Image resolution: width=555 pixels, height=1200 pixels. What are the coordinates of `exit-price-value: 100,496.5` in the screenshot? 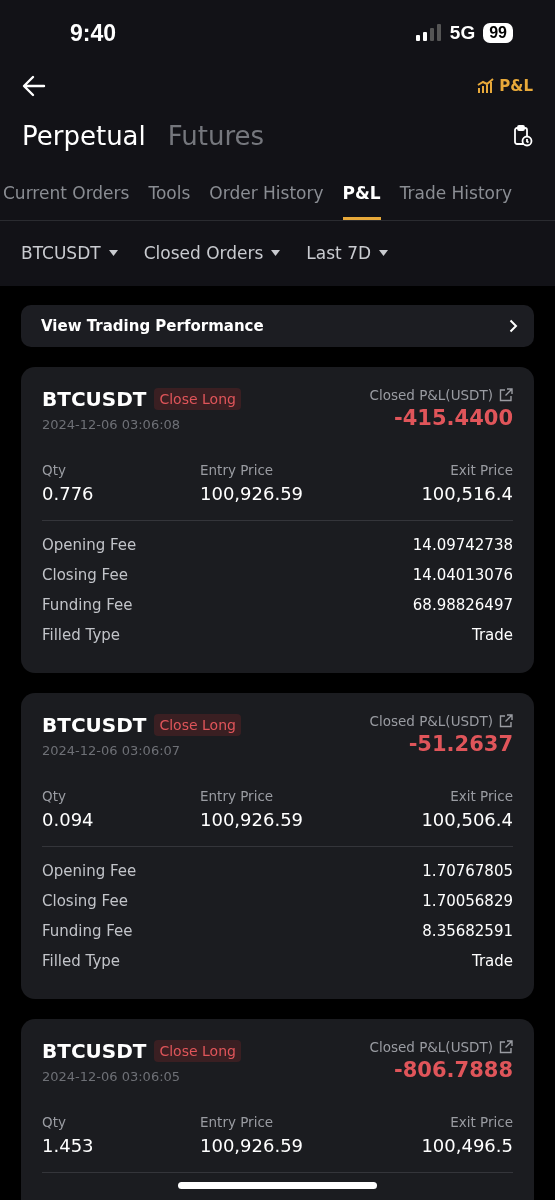 It's located at (467, 1145).